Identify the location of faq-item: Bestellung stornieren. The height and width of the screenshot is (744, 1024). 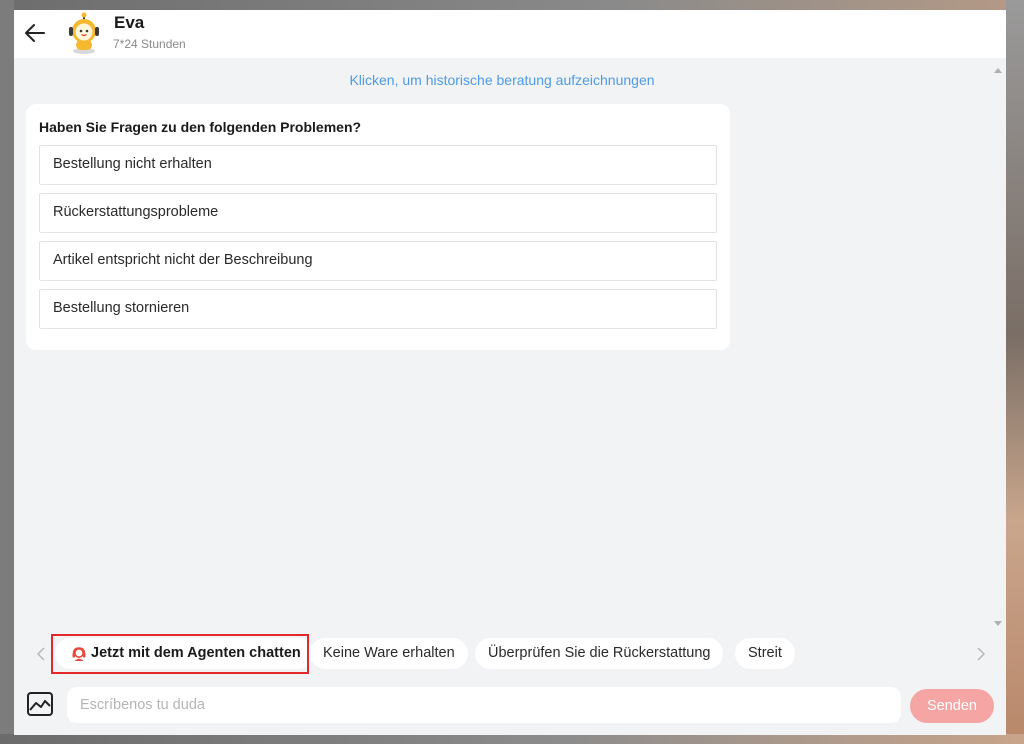
(378, 309).